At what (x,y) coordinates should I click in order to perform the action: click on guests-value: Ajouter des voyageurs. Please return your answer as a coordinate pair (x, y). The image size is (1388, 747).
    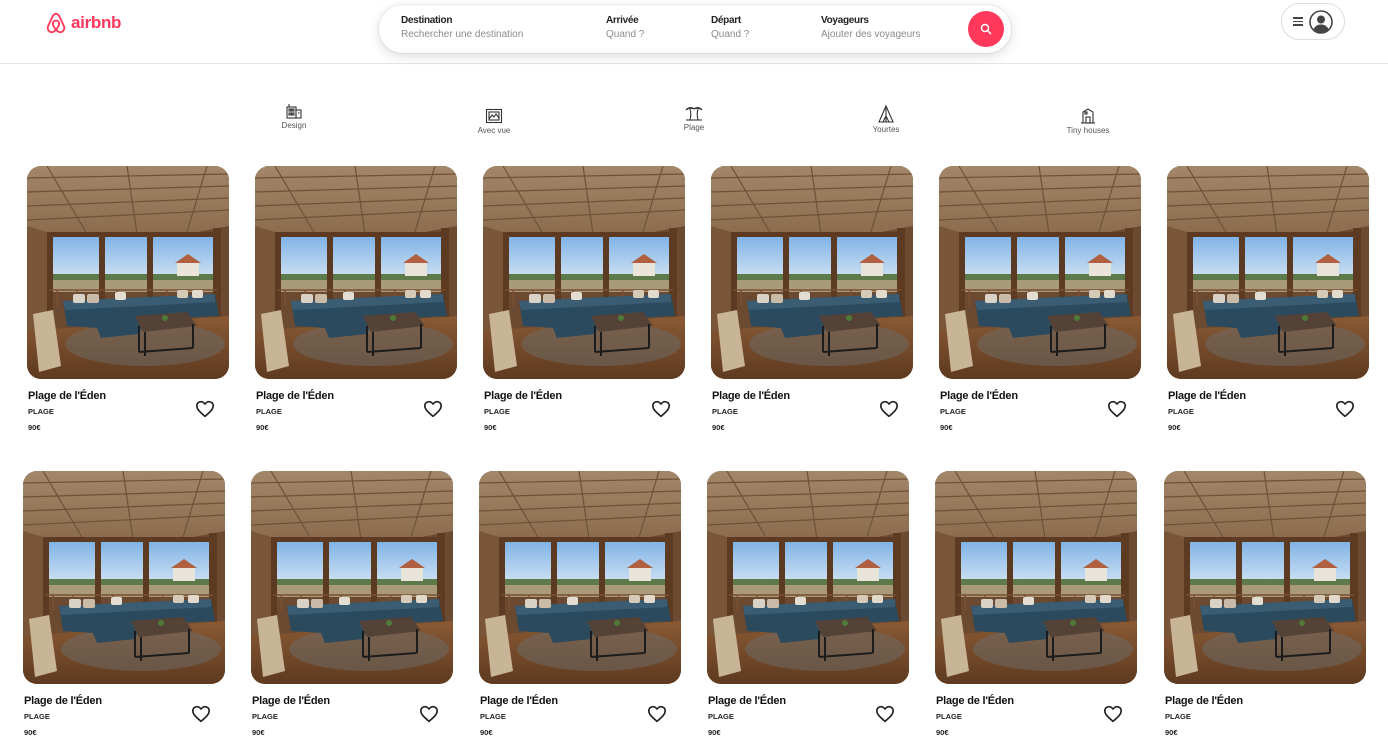
    Looking at the image, I should click on (871, 34).